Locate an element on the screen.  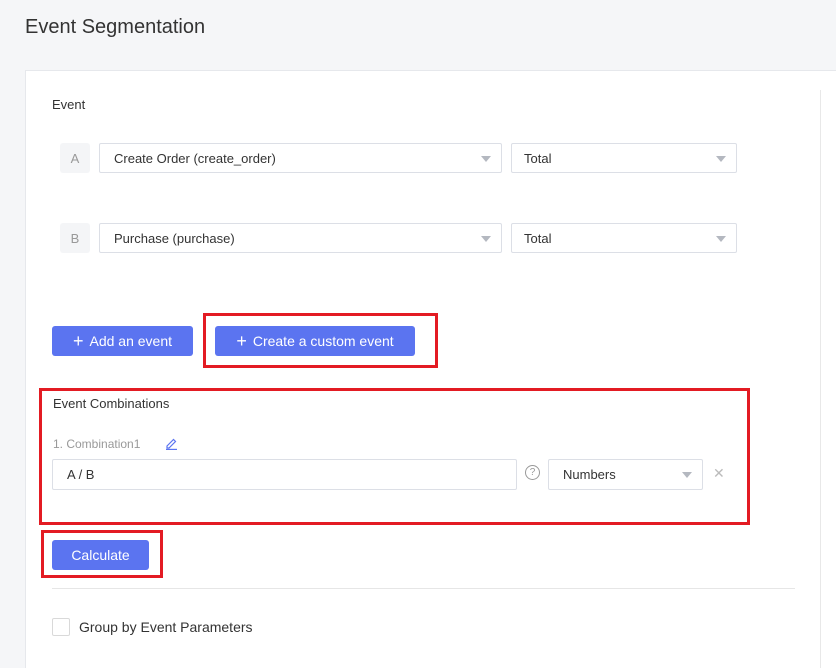
add-event-button-label: Add an event is located at coordinates (131, 341).